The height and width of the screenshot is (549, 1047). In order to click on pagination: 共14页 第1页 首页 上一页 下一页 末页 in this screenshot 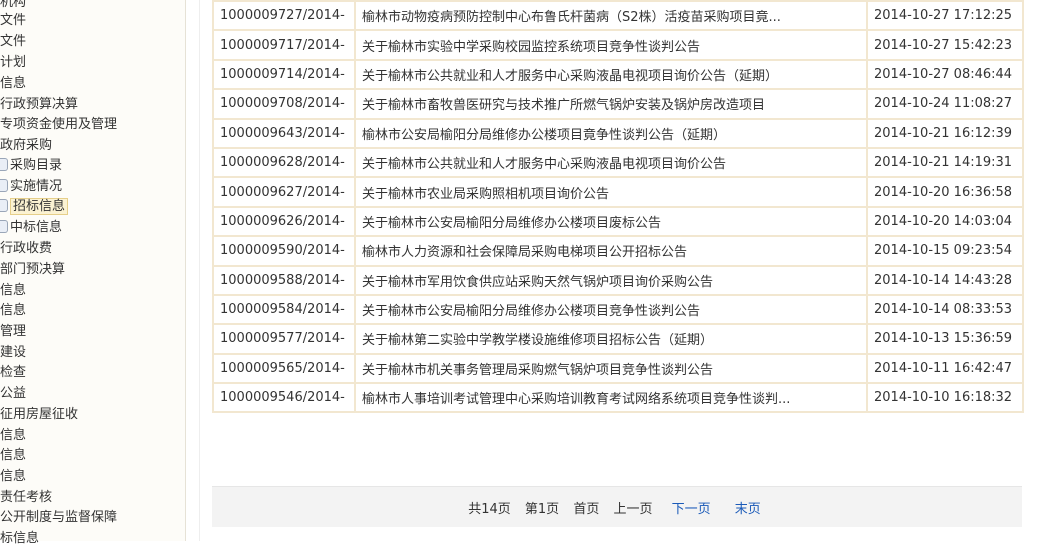, I will do `click(617, 506)`.